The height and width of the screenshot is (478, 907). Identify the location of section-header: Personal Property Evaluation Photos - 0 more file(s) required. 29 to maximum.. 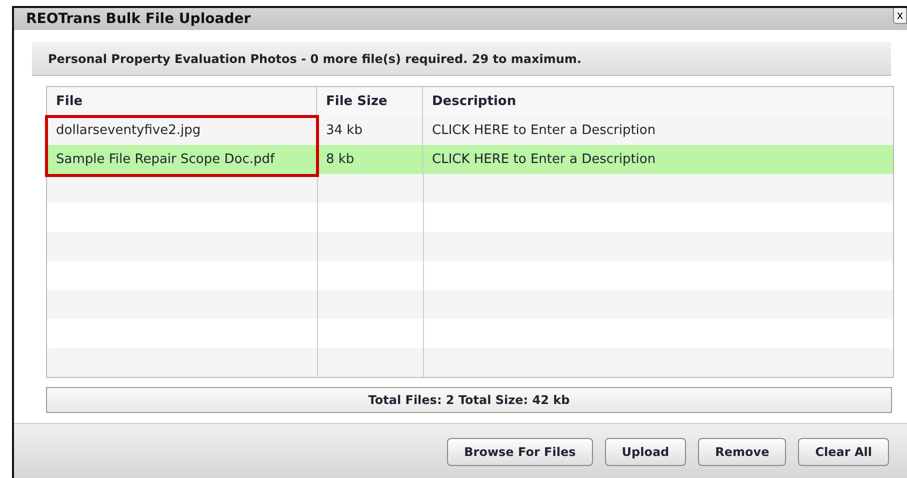
(461, 59).